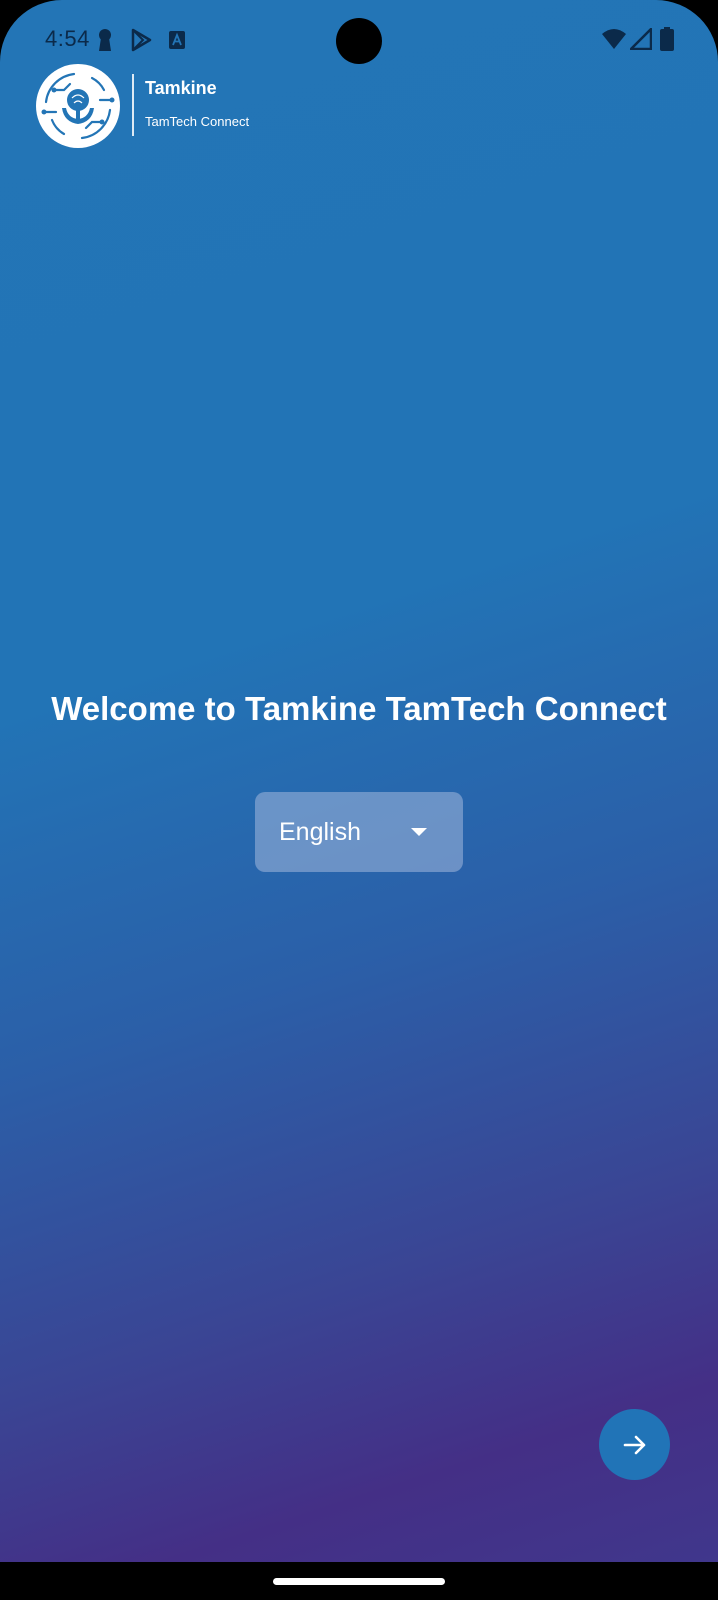 This screenshot has height=1600, width=718. Describe the element at coordinates (419, 832) in the screenshot. I see `caret-down-icon` at that location.